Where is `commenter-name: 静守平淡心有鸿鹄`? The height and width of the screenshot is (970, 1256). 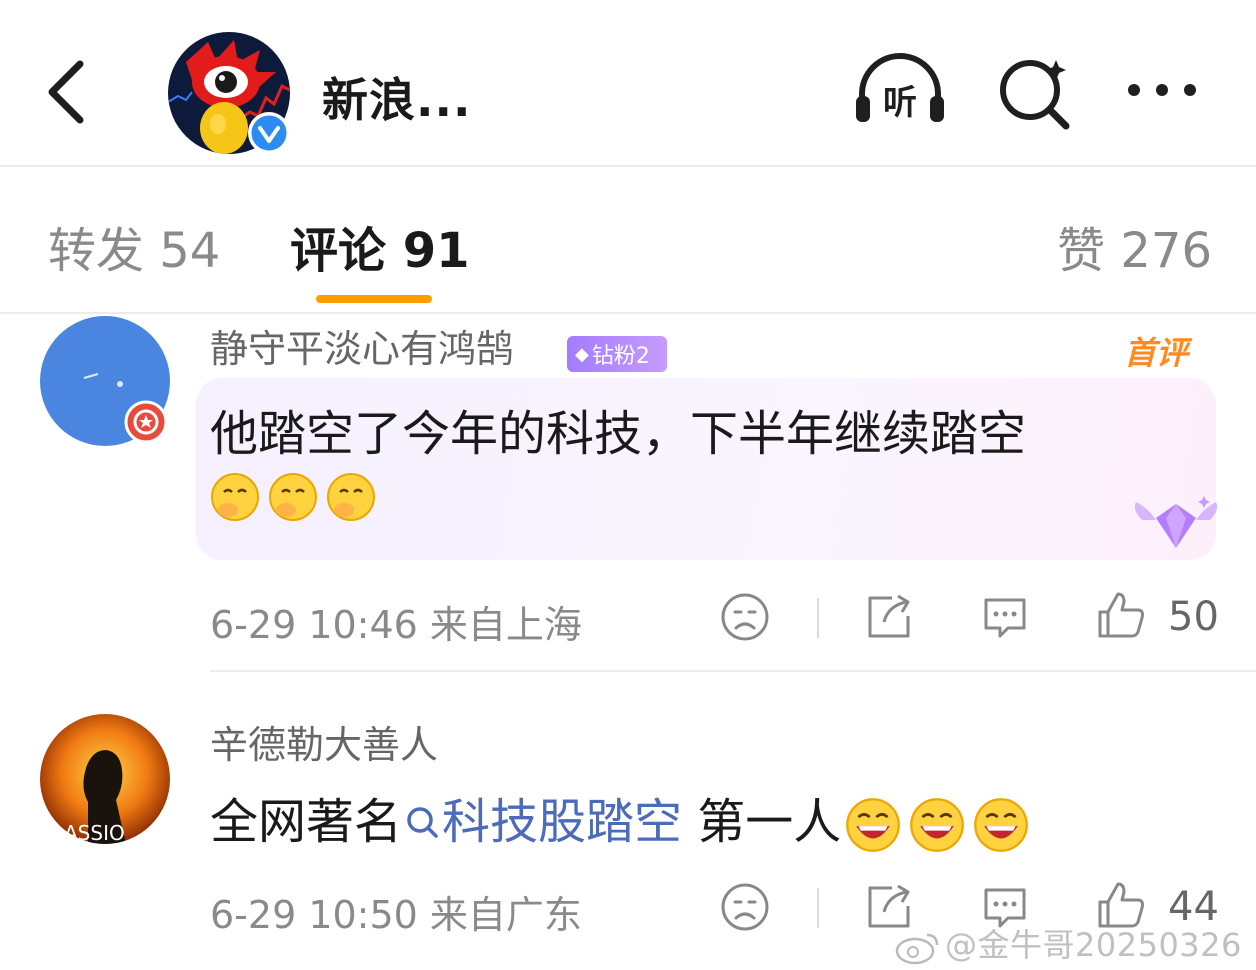
commenter-name: 静守平淡心有鸿鹄 is located at coordinates (362, 345).